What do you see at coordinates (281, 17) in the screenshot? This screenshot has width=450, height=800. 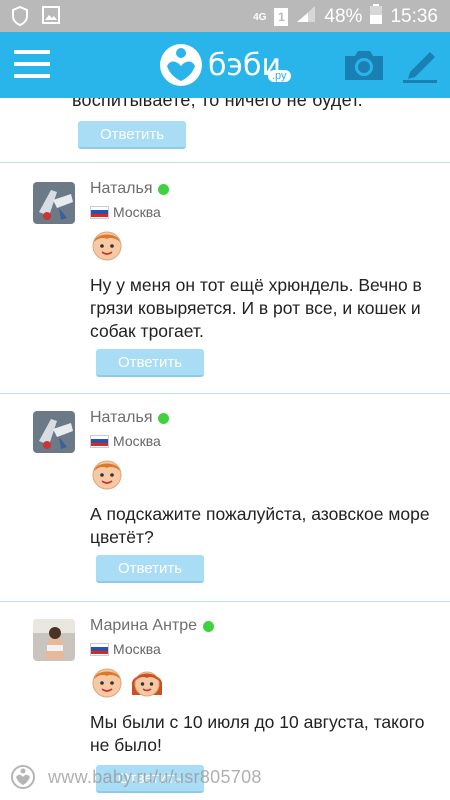 I see `sim-icon: 1` at bounding box center [281, 17].